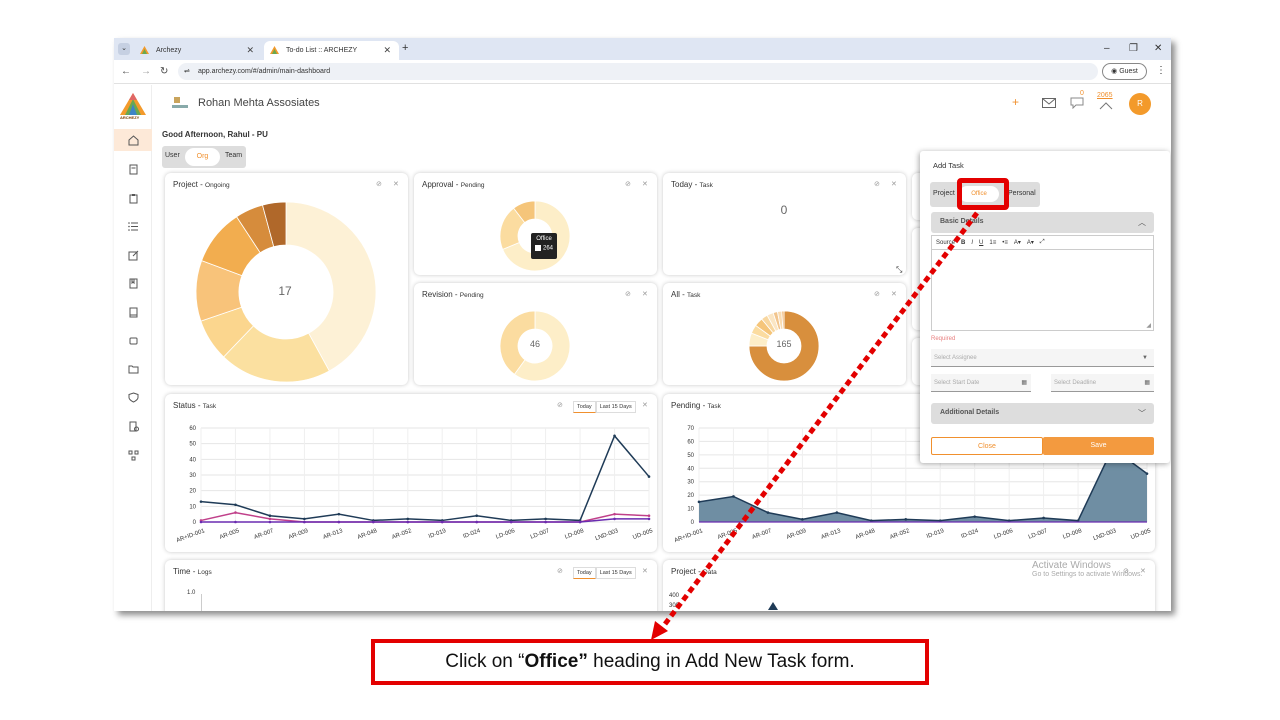 Image resolution: width=1280 pixels, height=720 pixels. Describe the element at coordinates (133, 455) in the screenshot. I see `sidebar-item-org` at that location.